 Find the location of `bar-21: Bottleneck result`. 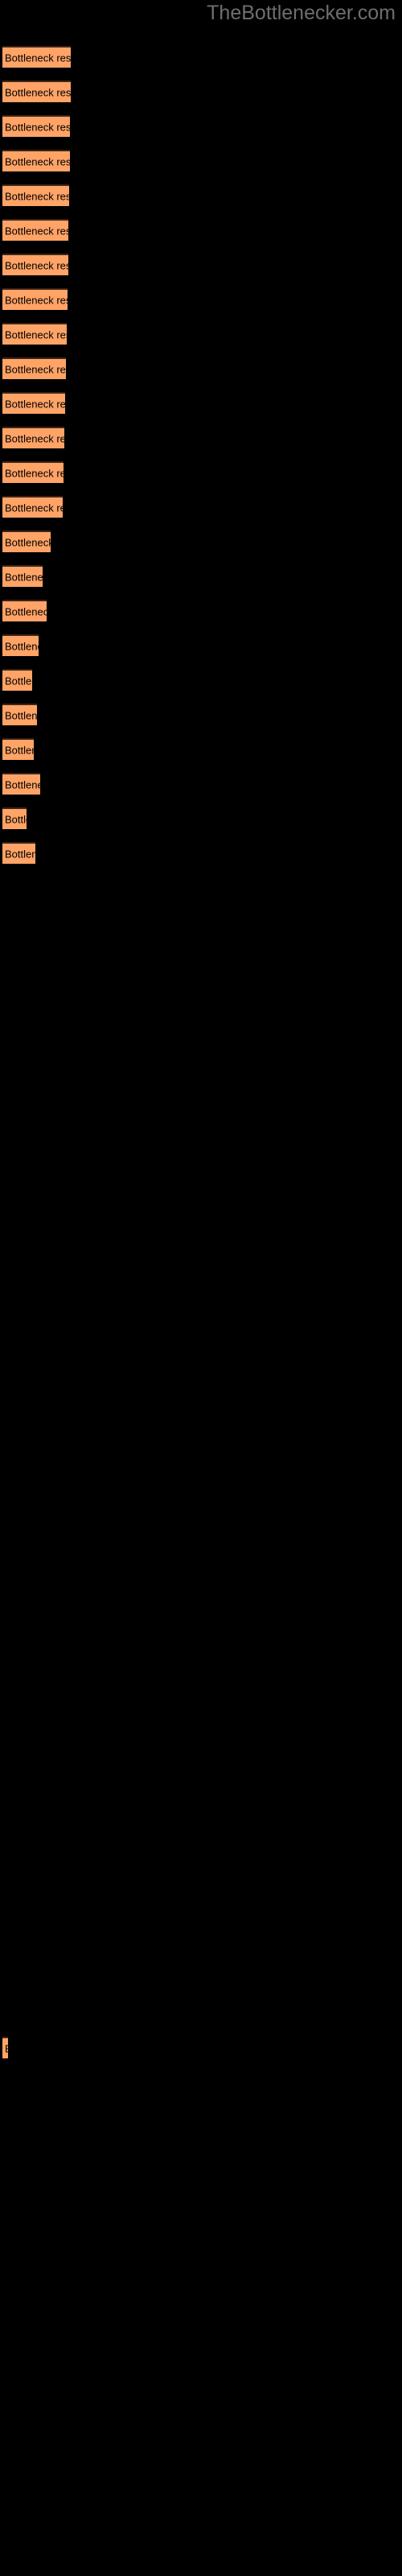

bar-21: Bottleneck result is located at coordinates (18, 749).